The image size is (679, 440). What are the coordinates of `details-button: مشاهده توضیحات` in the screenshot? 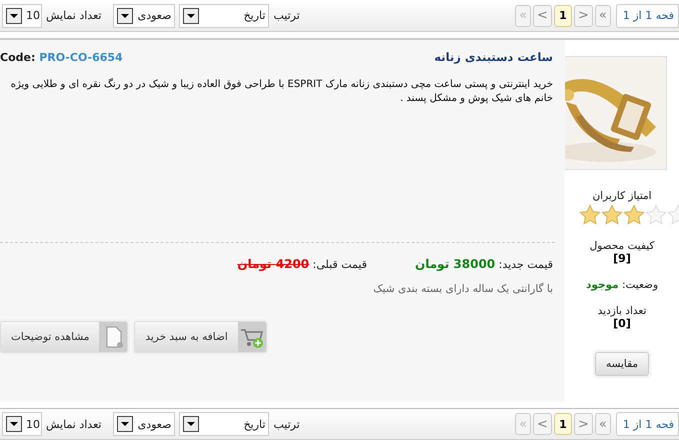 It's located at (64, 337).